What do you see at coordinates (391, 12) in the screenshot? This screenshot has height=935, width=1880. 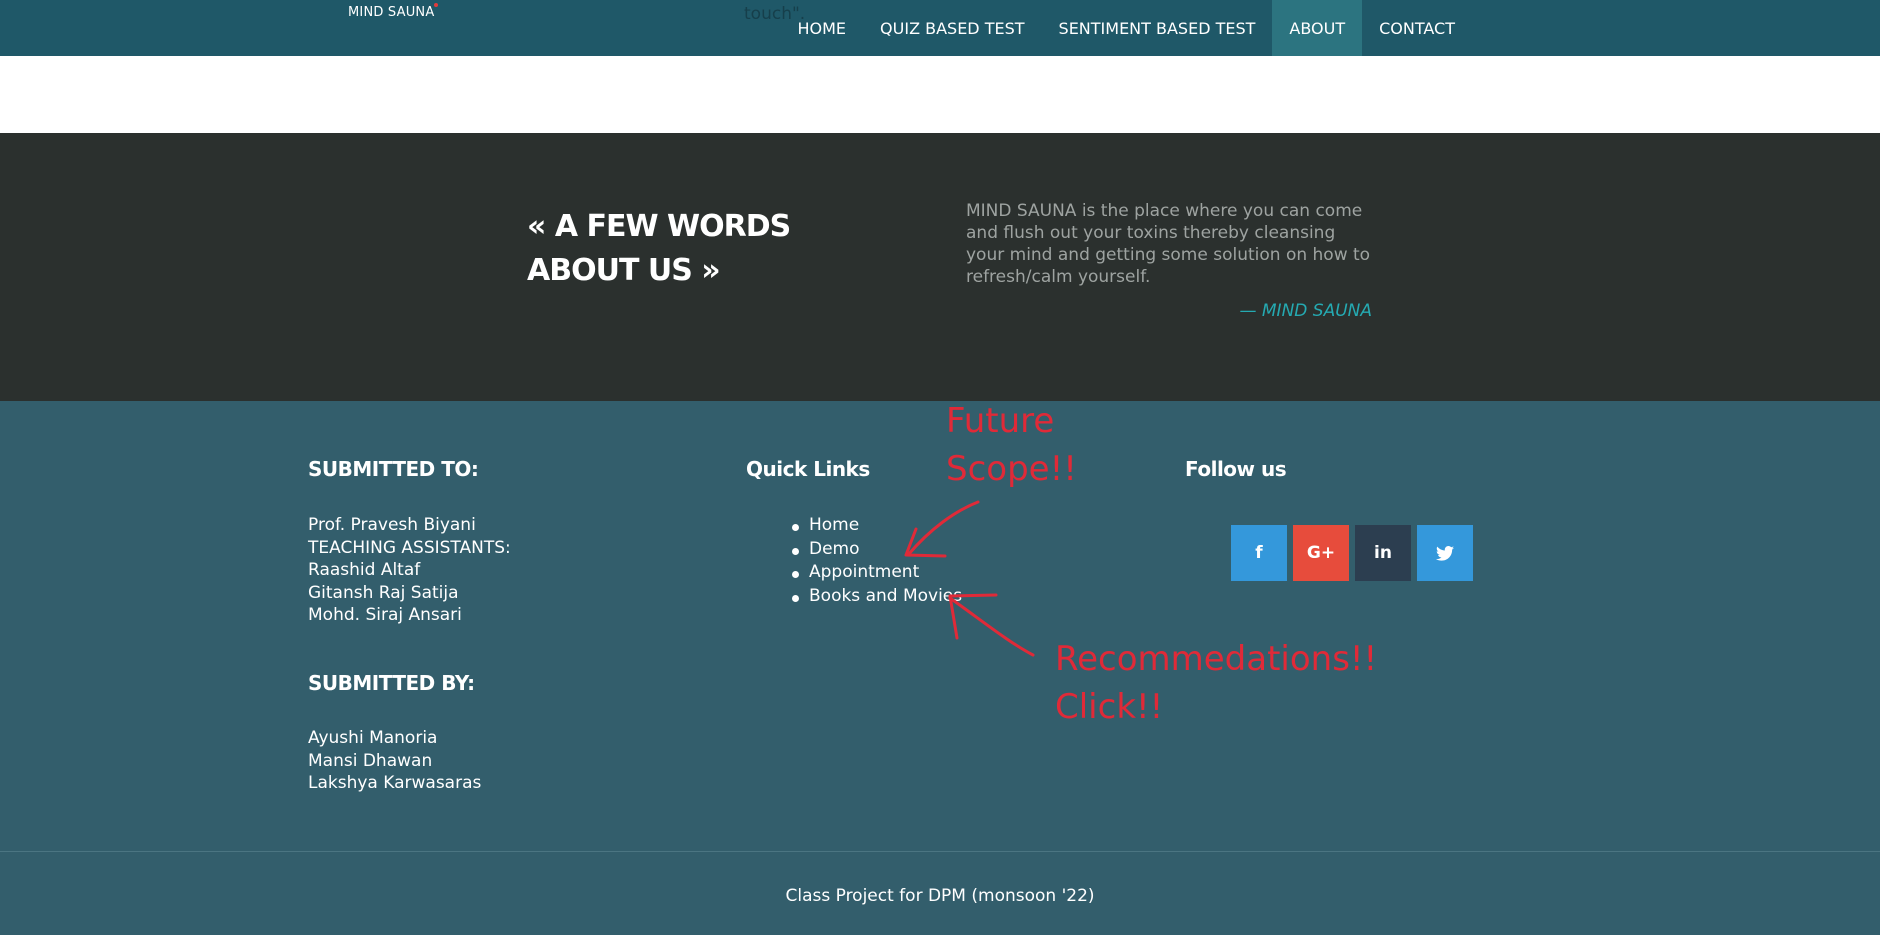 I see `brand-name: MIND SAUNA` at bounding box center [391, 12].